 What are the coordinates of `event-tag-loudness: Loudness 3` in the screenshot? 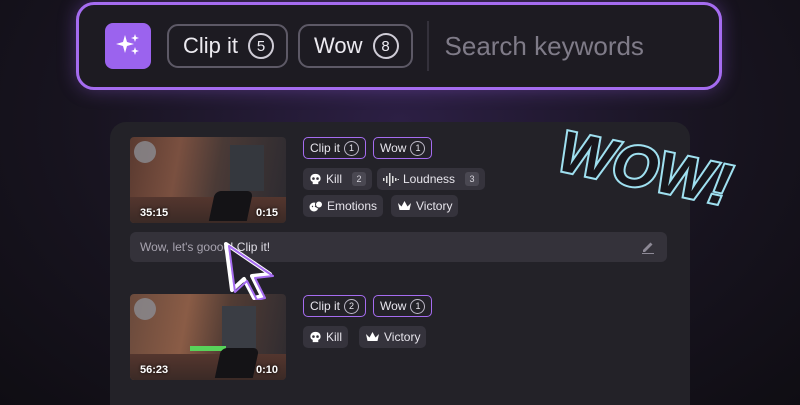 It's located at (431, 179).